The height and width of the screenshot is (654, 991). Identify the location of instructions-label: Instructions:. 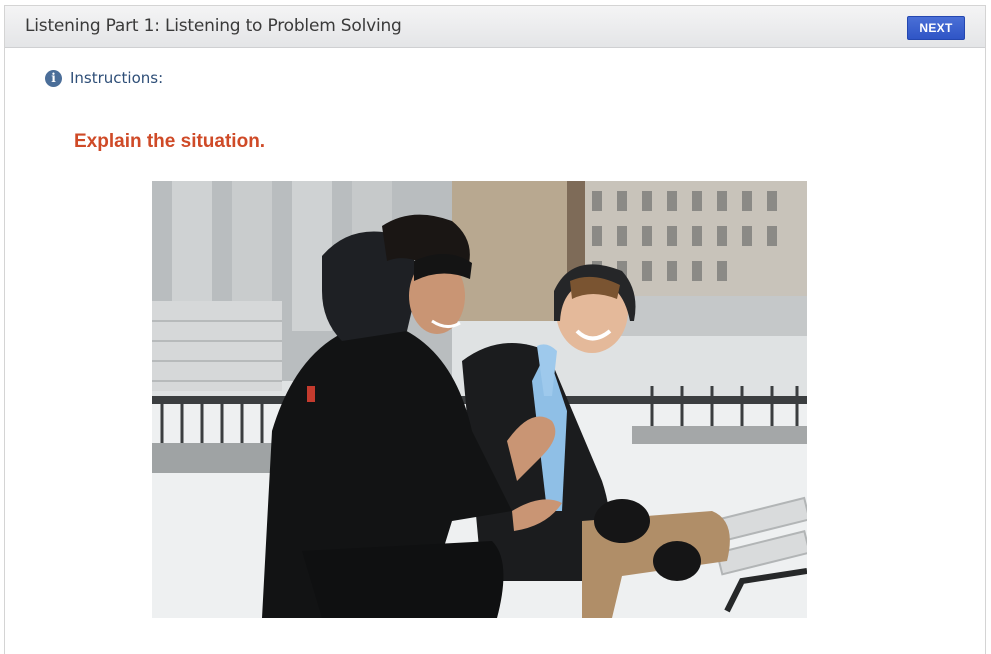
(117, 78).